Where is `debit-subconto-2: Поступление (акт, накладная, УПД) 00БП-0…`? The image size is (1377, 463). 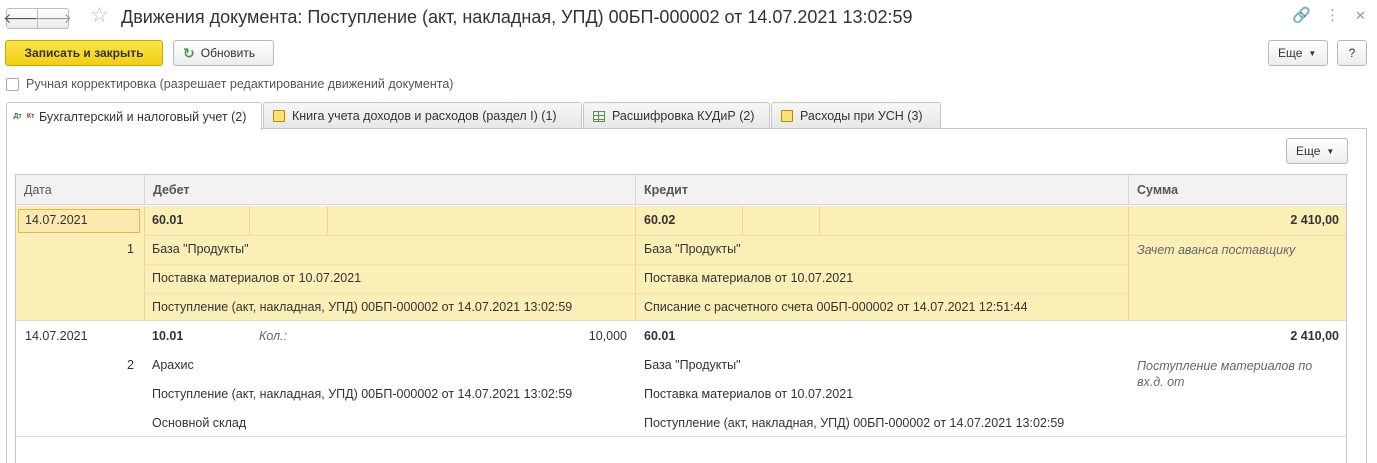
debit-subconto-2: Поступление (акт, накладная, УПД) 00БП-0… is located at coordinates (362, 394).